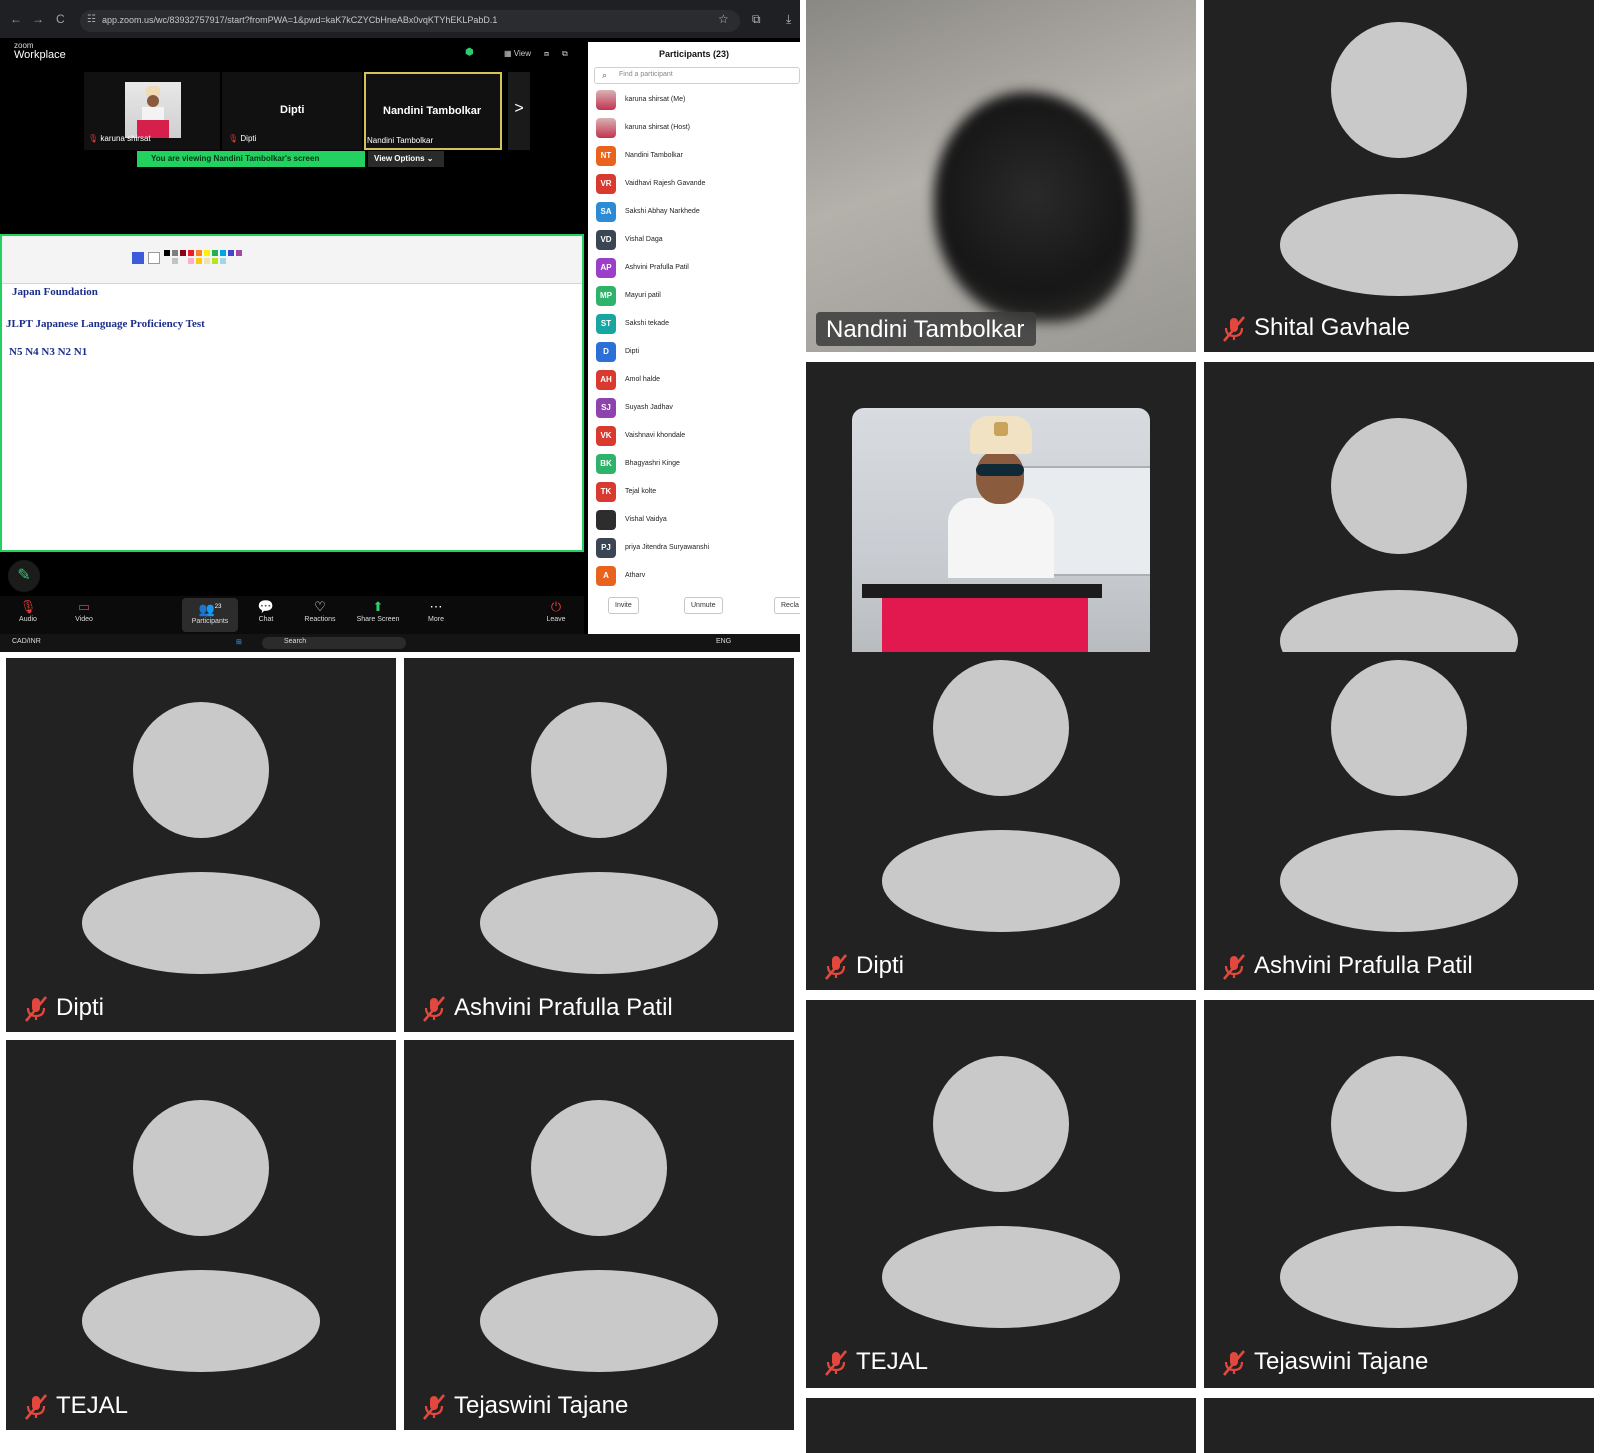 The width and height of the screenshot is (1600, 1453). What do you see at coordinates (84, 619) in the screenshot?
I see `video-label: Video` at bounding box center [84, 619].